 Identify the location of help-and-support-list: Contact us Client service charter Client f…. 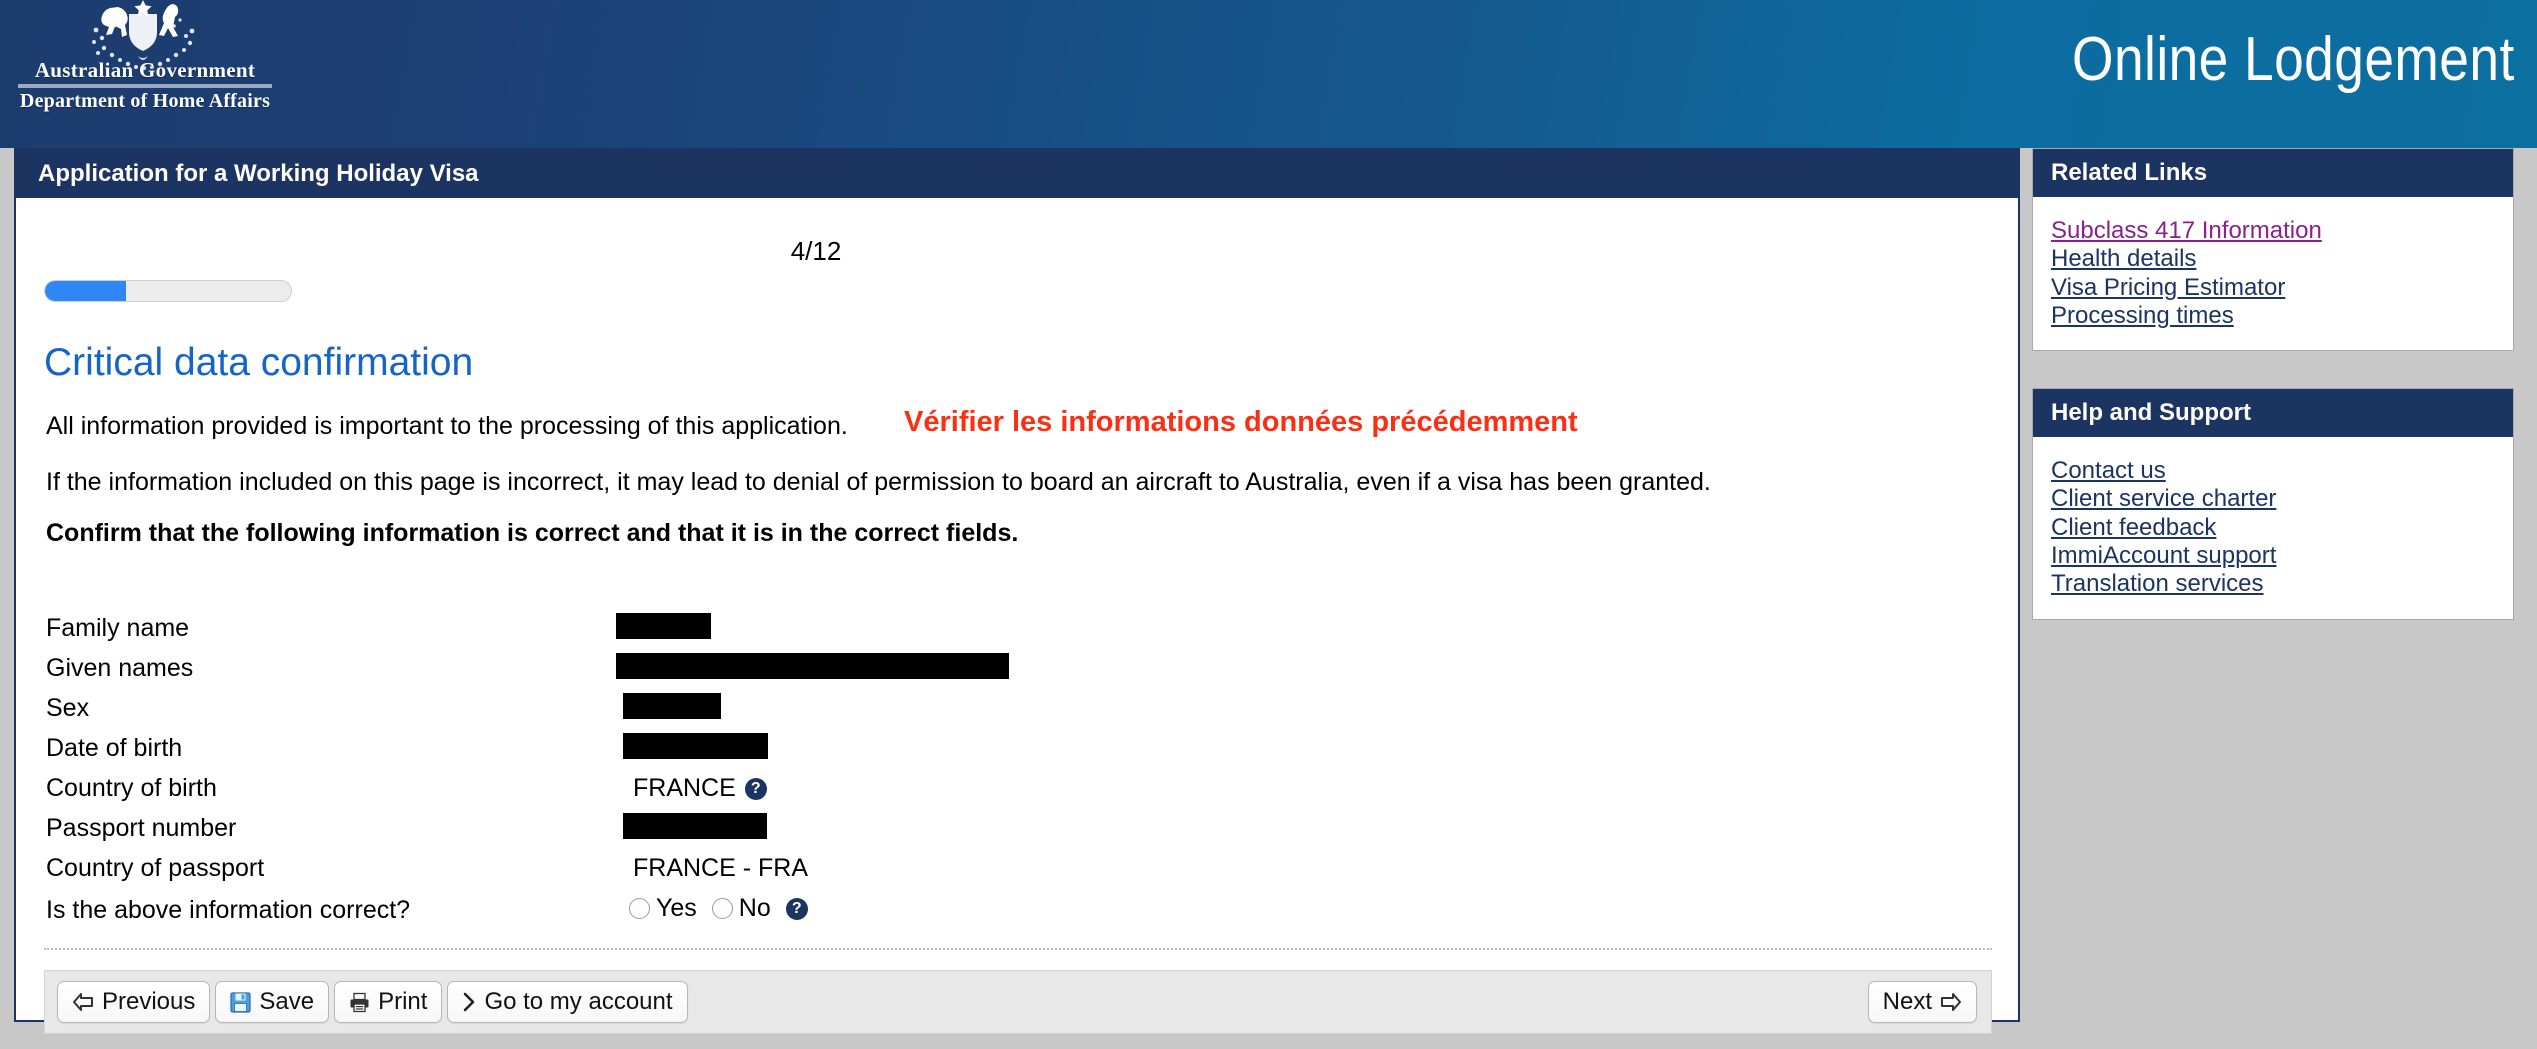
(2273, 528).